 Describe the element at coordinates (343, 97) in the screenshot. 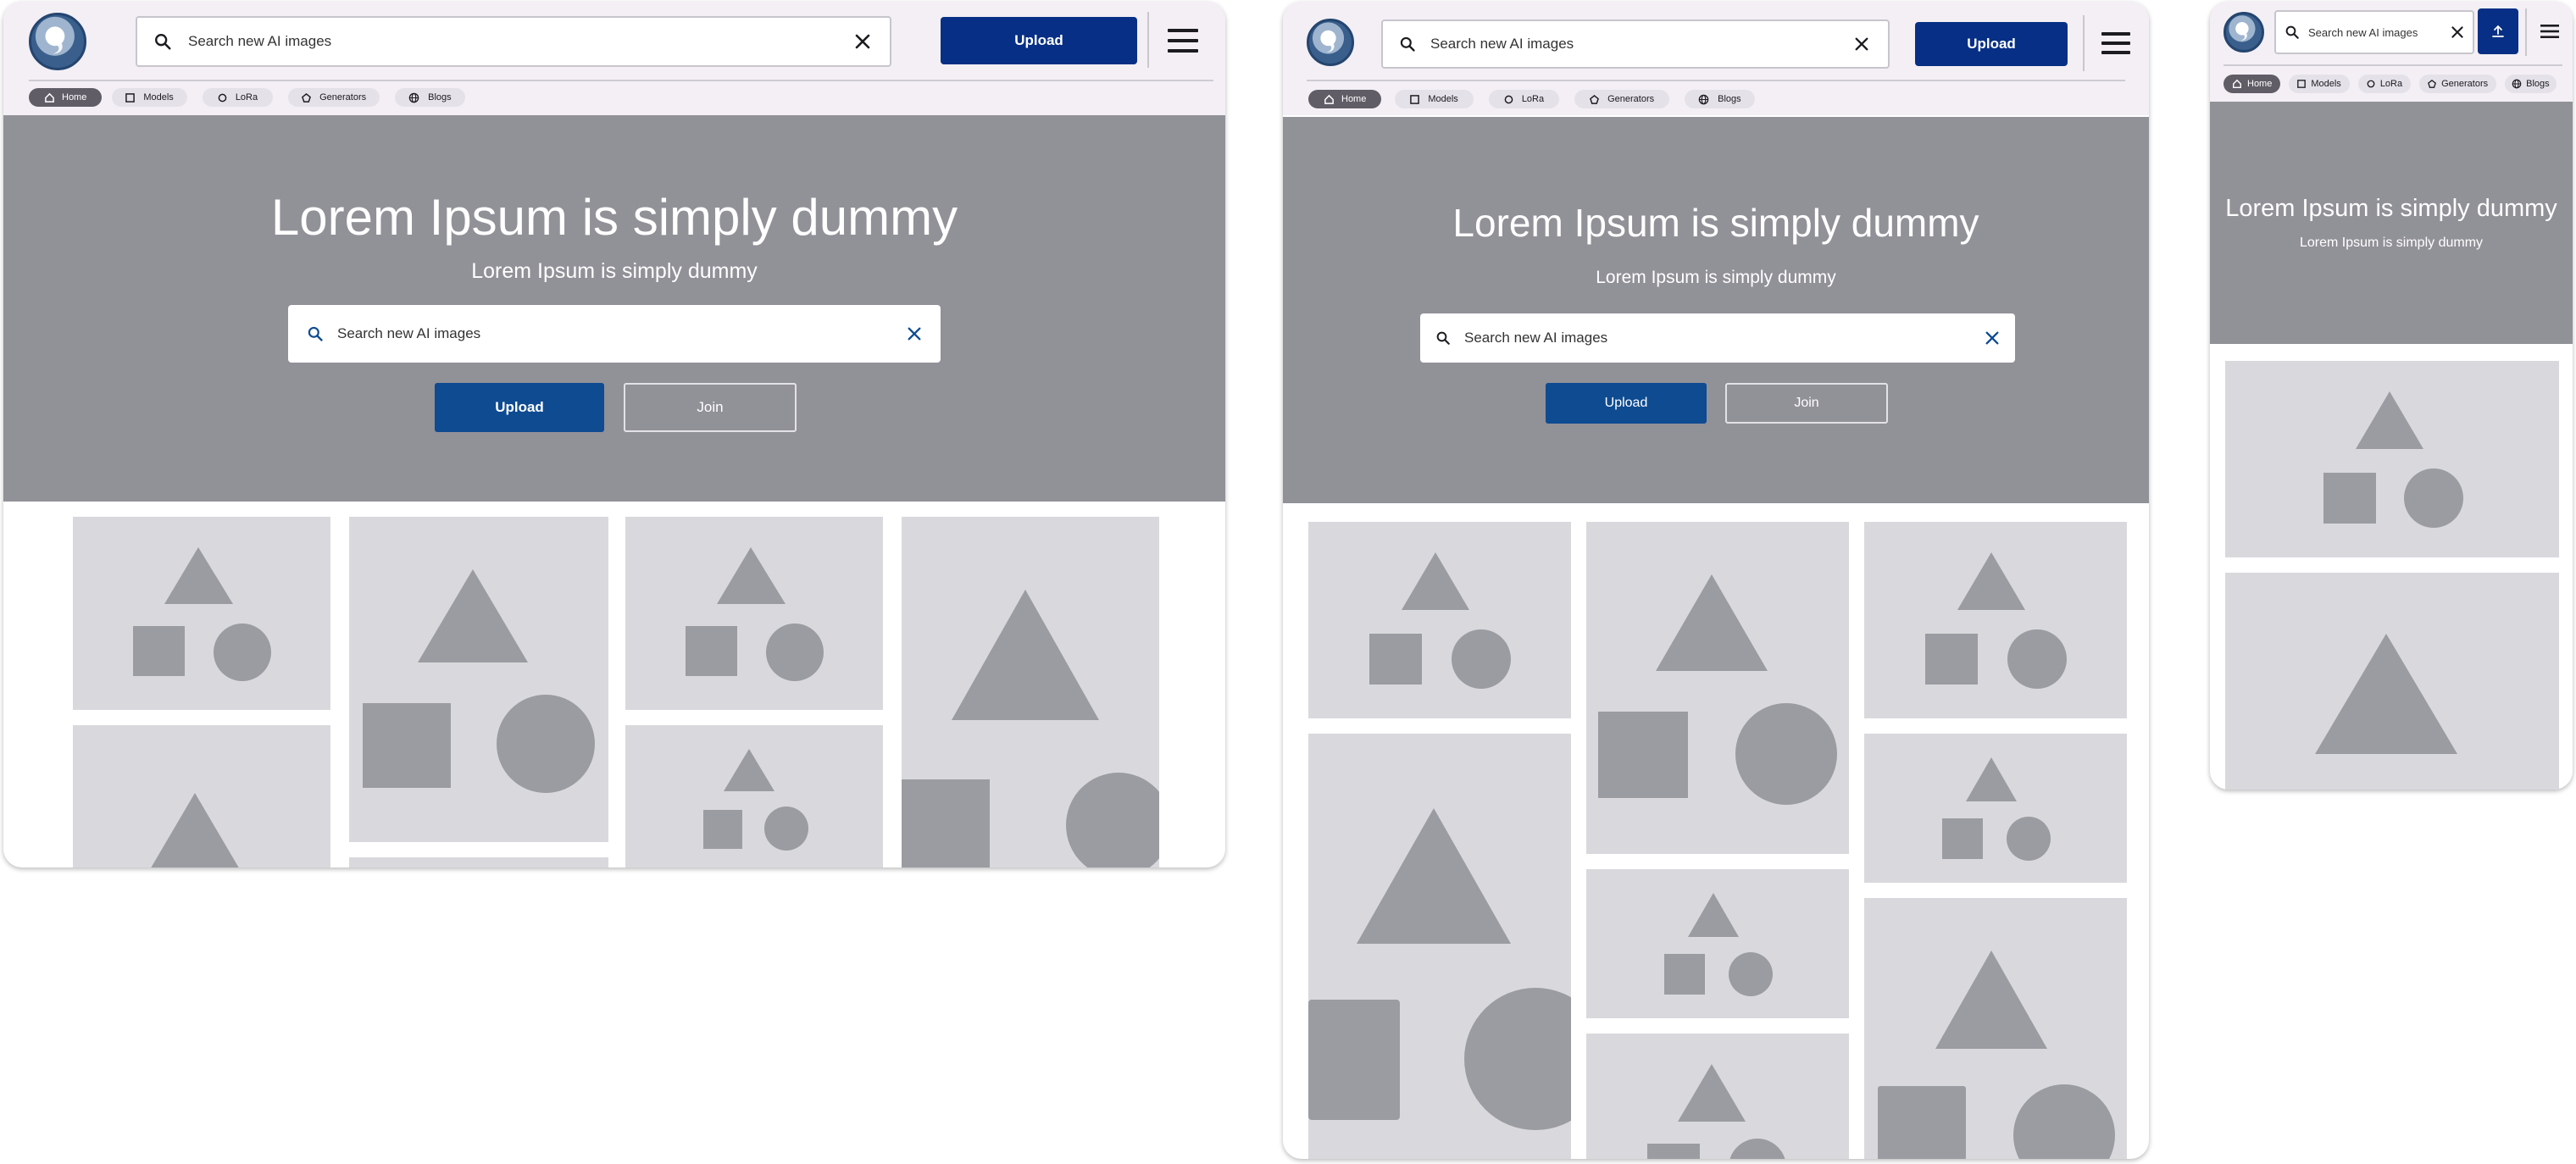

I see `chip-label: Generators` at that location.